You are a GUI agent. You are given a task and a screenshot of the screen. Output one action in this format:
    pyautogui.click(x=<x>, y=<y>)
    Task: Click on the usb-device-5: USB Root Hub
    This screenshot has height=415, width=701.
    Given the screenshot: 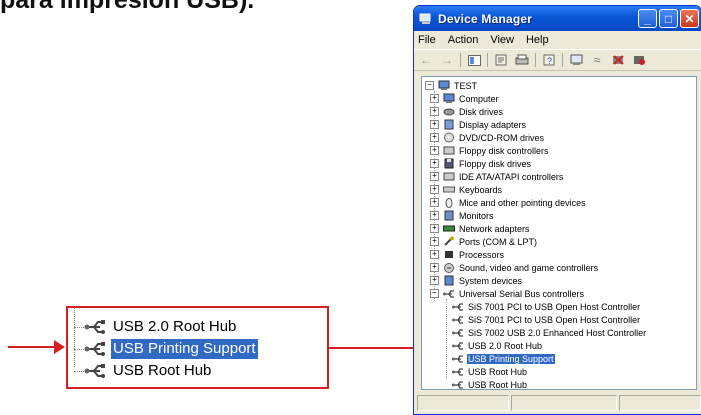 What is the action you would take?
    pyautogui.click(x=490, y=371)
    